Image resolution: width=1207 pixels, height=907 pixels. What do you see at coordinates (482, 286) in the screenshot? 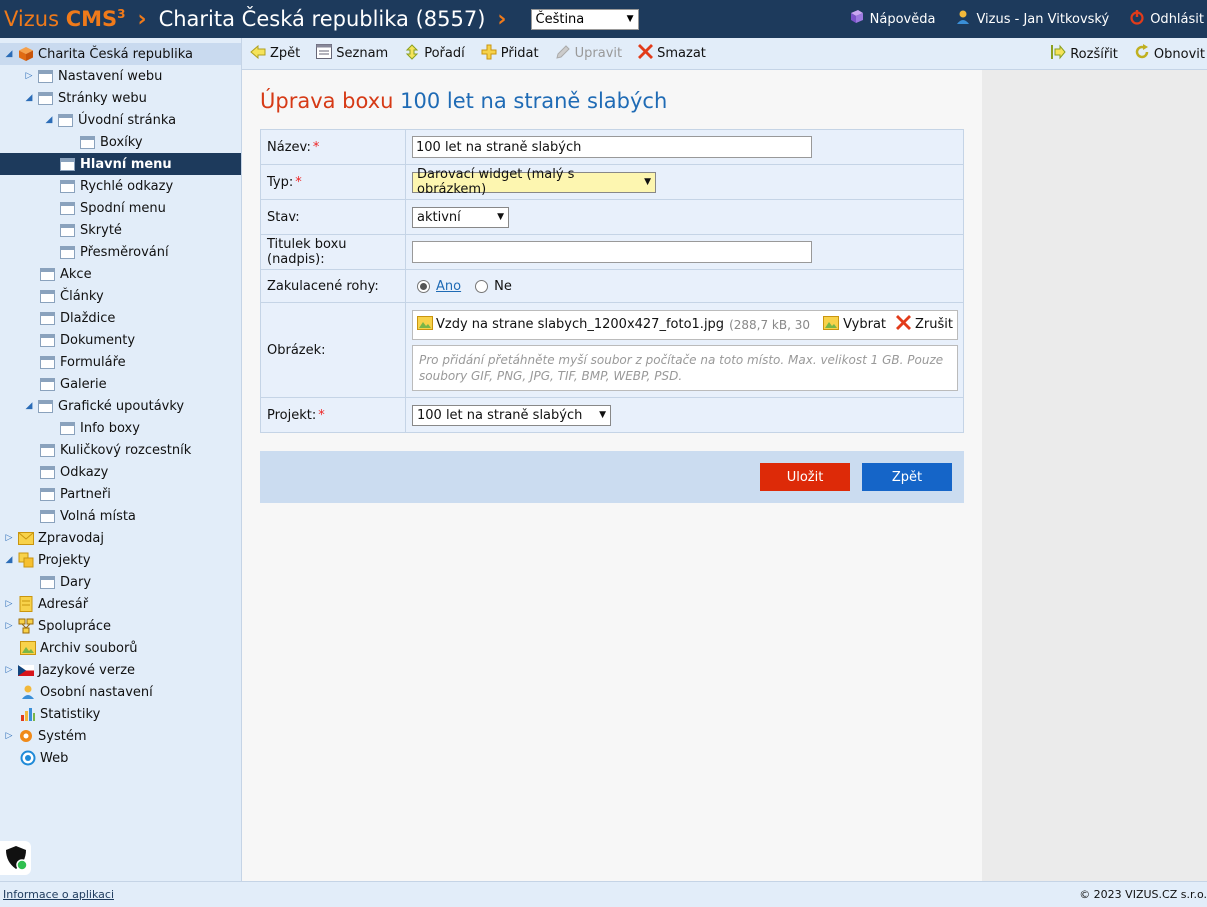
I see `corners-no-radio` at bounding box center [482, 286].